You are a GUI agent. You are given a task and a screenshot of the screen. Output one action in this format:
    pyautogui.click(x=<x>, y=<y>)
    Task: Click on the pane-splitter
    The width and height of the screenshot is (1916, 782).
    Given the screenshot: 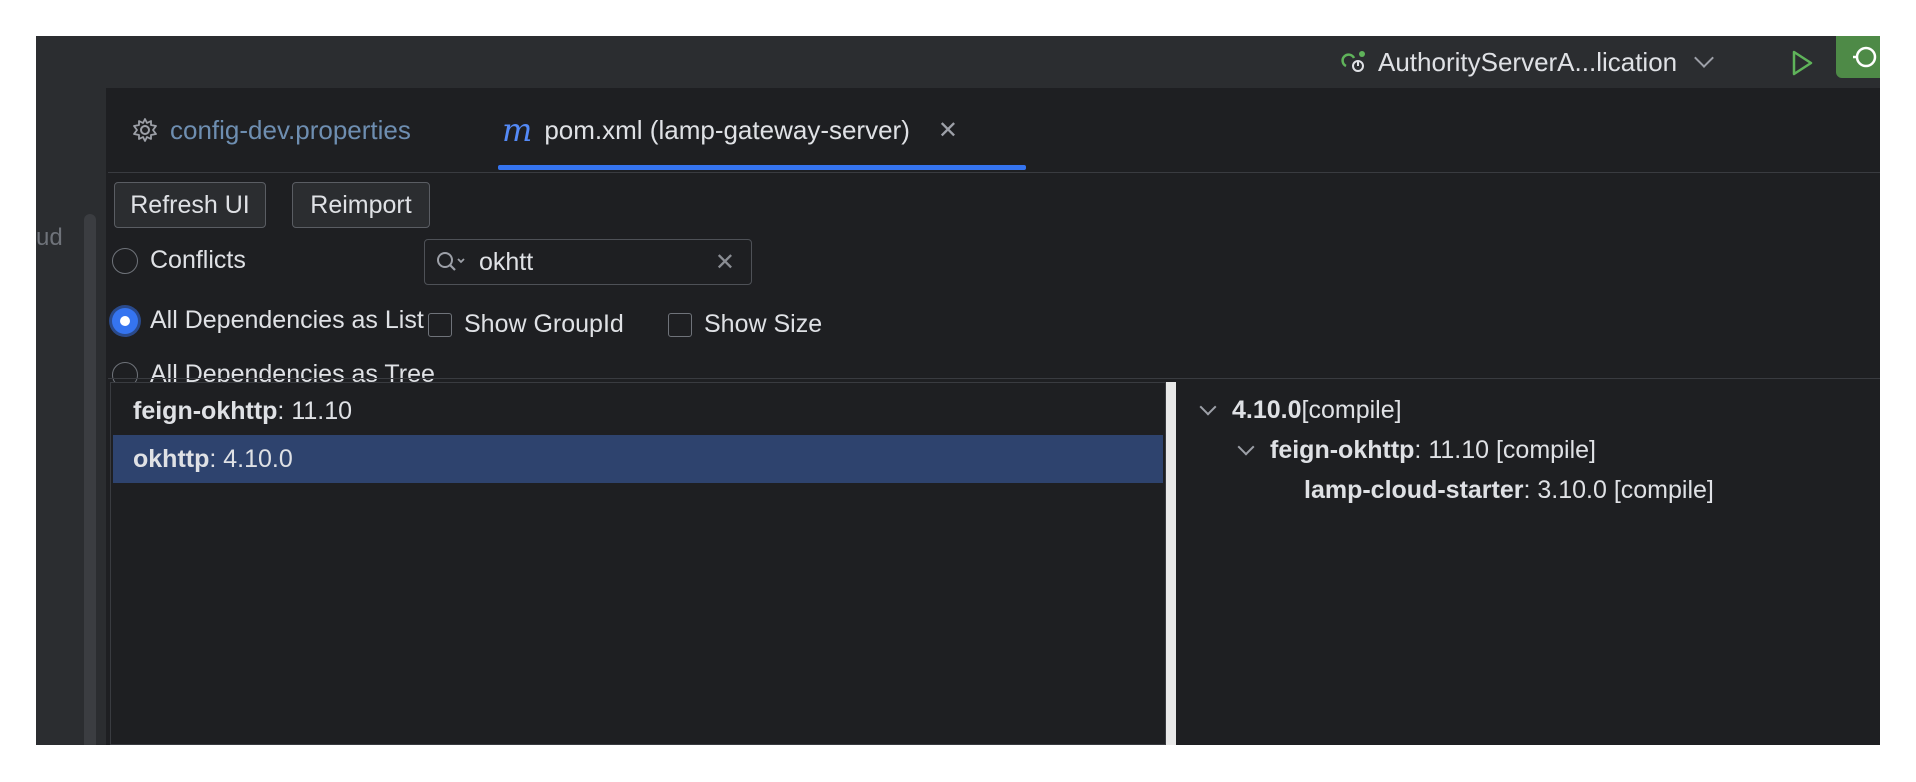 What is the action you would take?
    pyautogui.click(x=1171, y=563)
    